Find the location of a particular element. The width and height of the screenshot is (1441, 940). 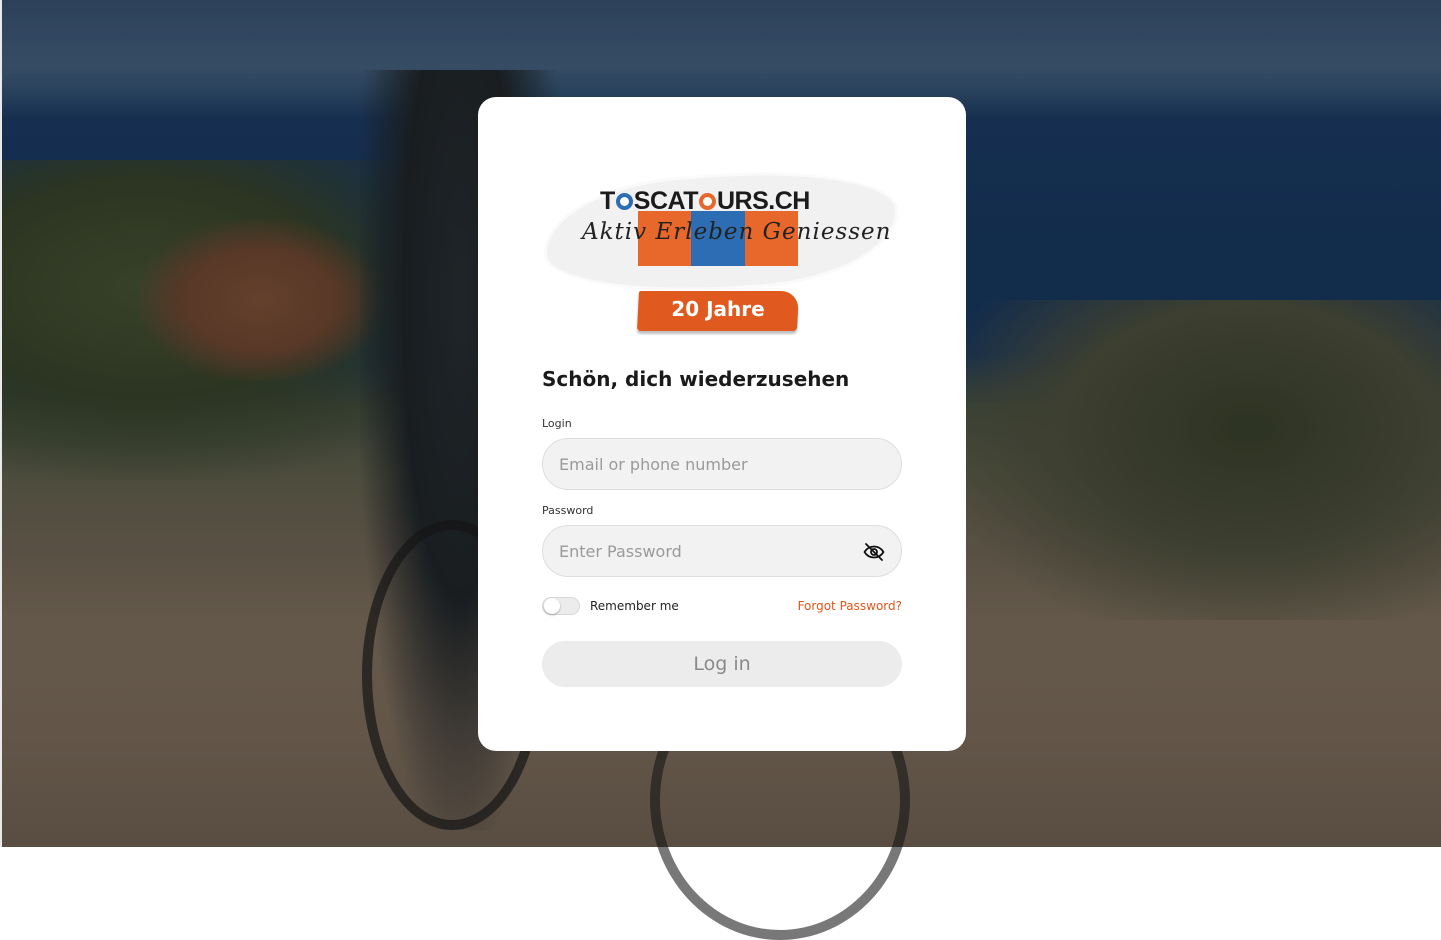

login-button: Log in is located at coordinates (722, 664).